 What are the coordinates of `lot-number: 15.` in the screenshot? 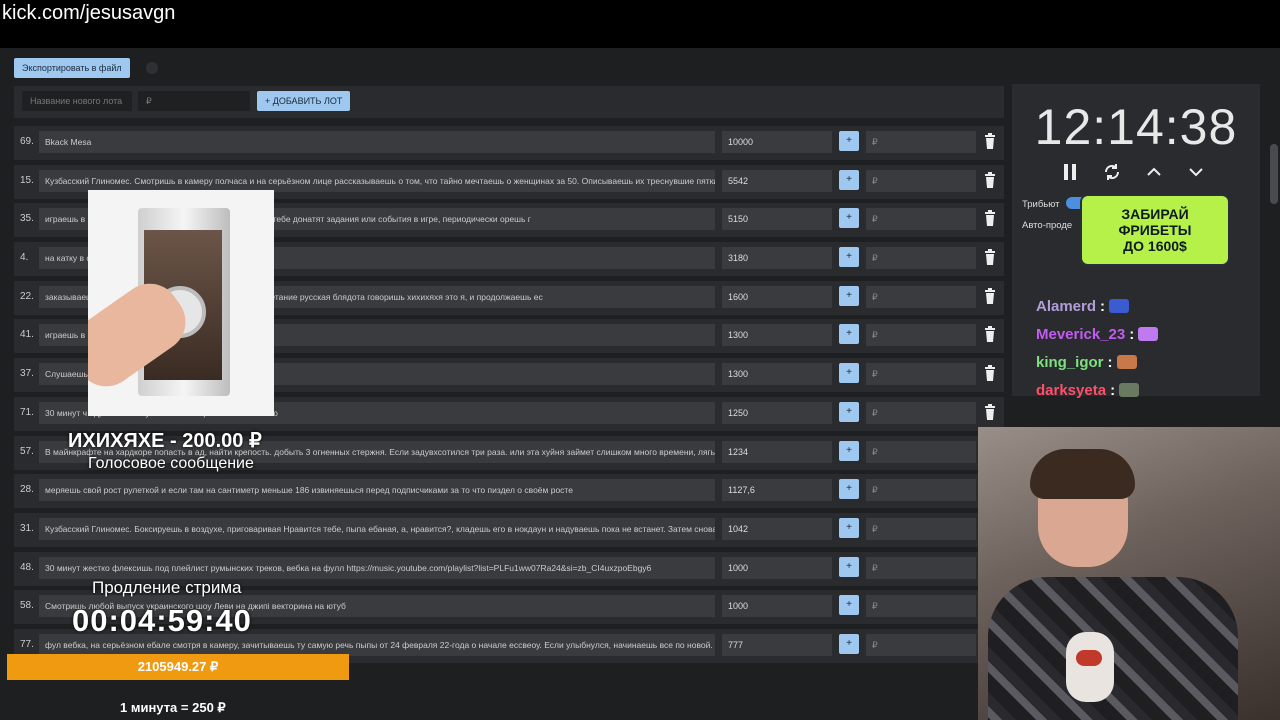 It's located at (27, 180).